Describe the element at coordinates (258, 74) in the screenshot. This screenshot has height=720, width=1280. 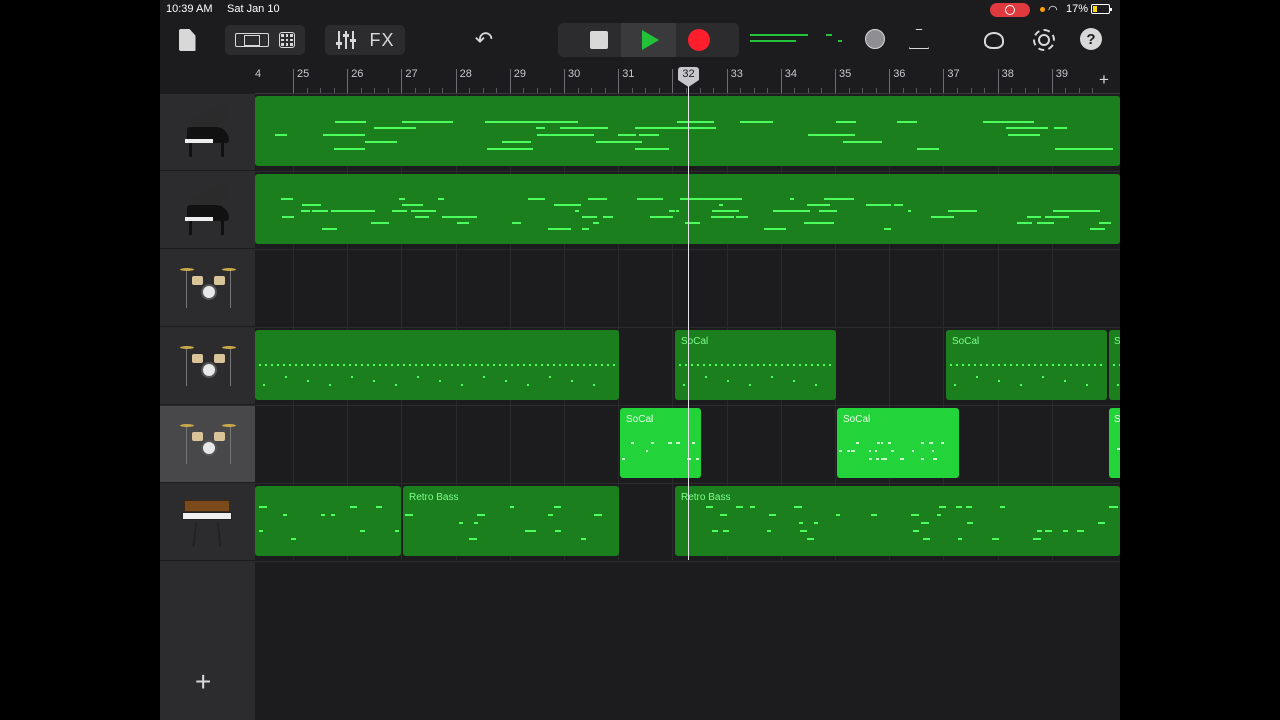
I see `ruler-bar-partial: 4` at that location.